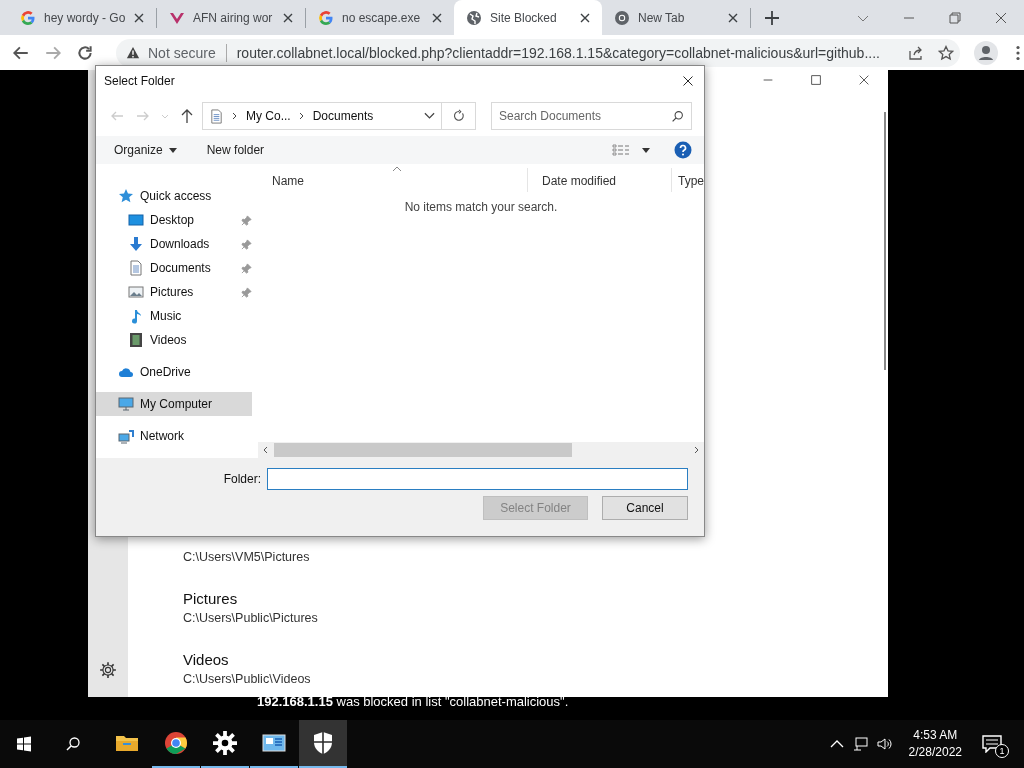 The image size is (1024, 768). What do you see at coordinates (343, 116) in the screenshot?
I see `breadcrumb-item: Documents` at bounding box center [343, 116].